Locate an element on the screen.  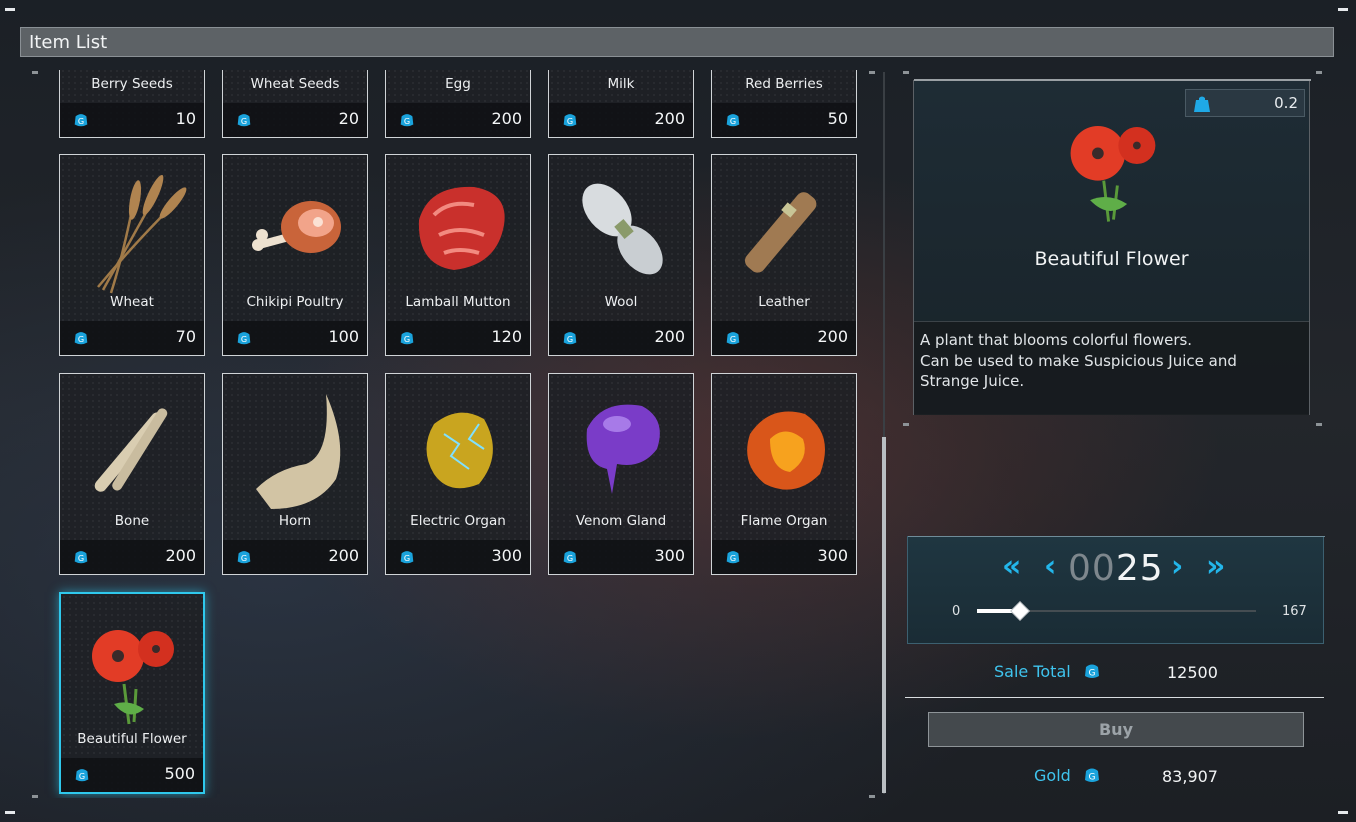
item-card: Milk G 200 is located at coordinates (621, 104).